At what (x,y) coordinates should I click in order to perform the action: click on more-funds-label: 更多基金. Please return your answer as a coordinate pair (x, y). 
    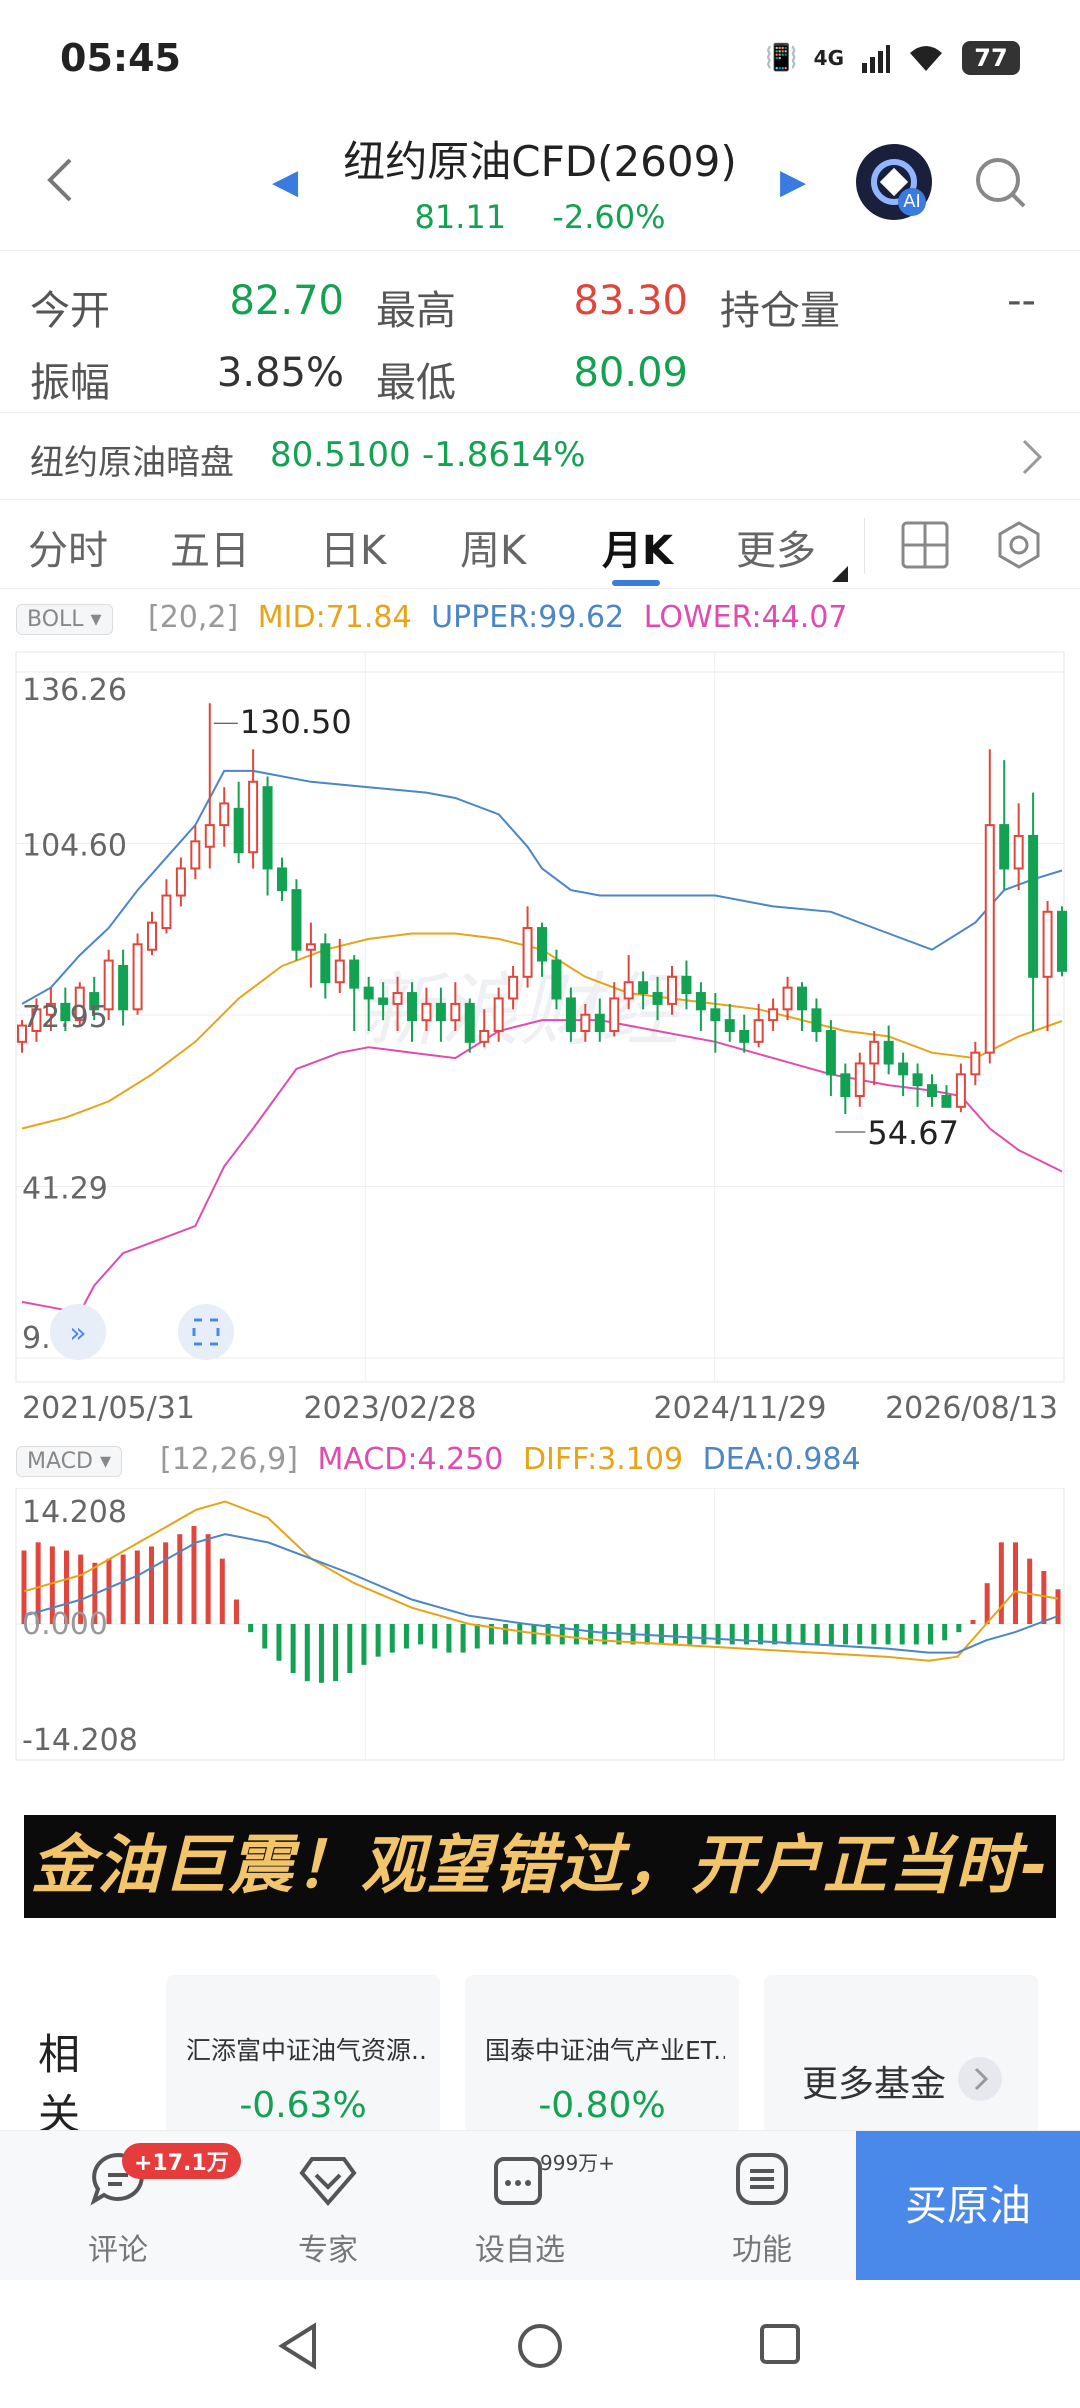
    Looking at the image, I should click on (874, 2084).